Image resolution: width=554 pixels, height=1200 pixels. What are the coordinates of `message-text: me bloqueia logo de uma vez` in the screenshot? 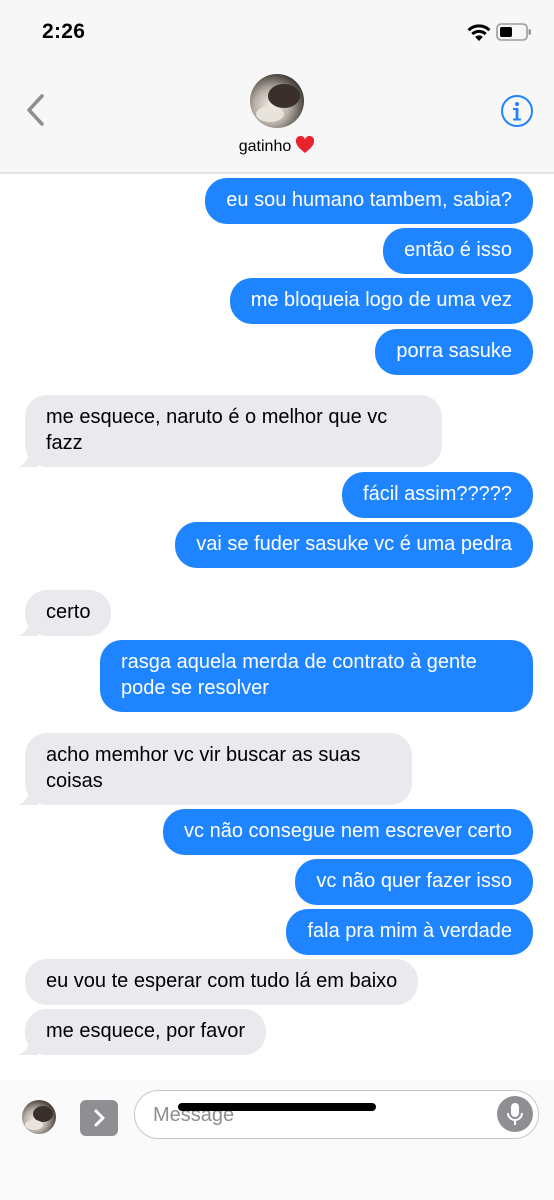 It's located at (381, 300).